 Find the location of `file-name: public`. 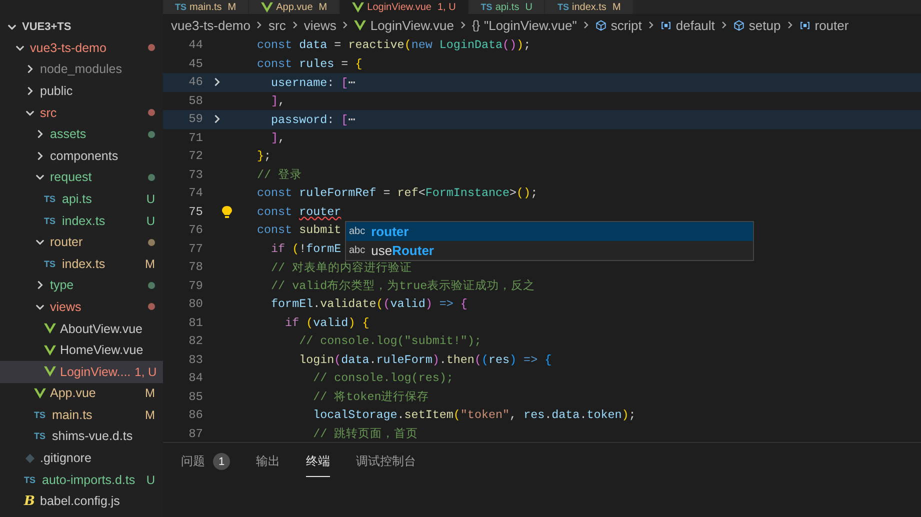

file-name: public is located at coordinates (57, 91).